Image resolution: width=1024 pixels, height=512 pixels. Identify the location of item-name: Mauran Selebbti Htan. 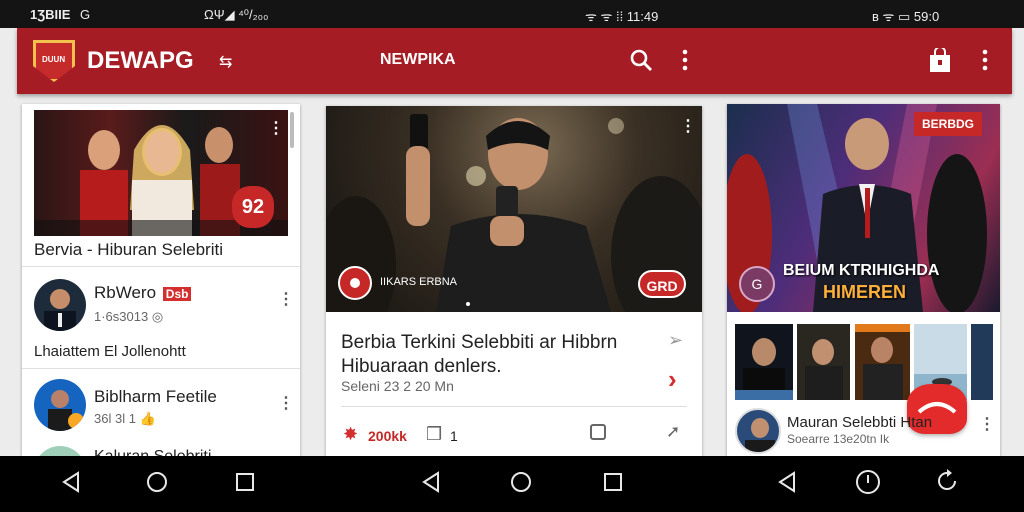
(859, 422).